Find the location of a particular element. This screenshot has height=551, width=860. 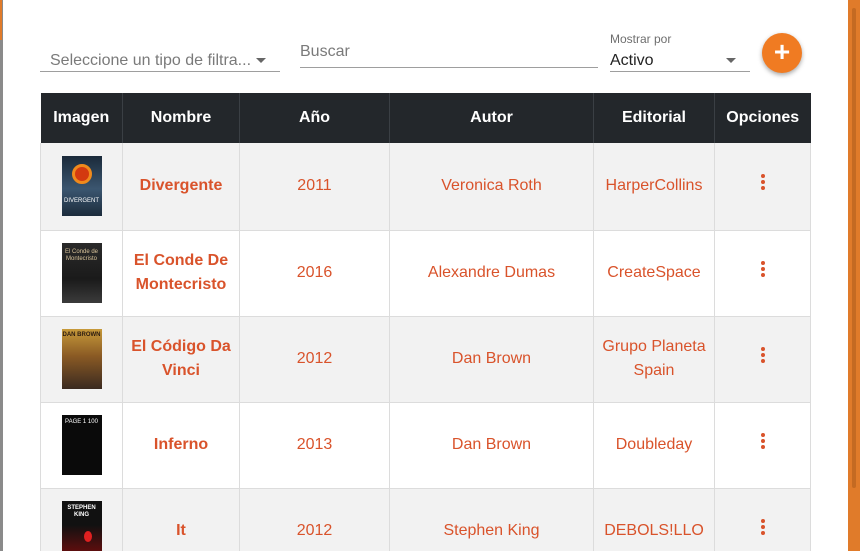

cover-cell: STEPHEN KING is located at coordinates (81, 519).